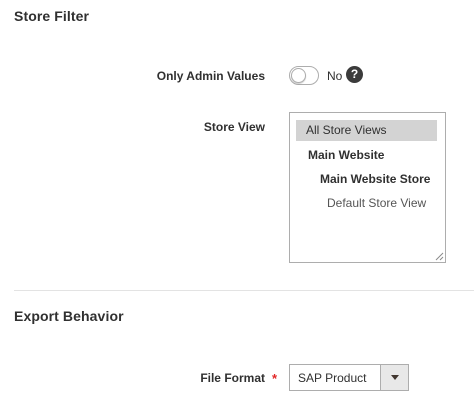 The image size is (474, 401). I want to click on section-title-export-behavior: Export Behavior, so click(69, 316).